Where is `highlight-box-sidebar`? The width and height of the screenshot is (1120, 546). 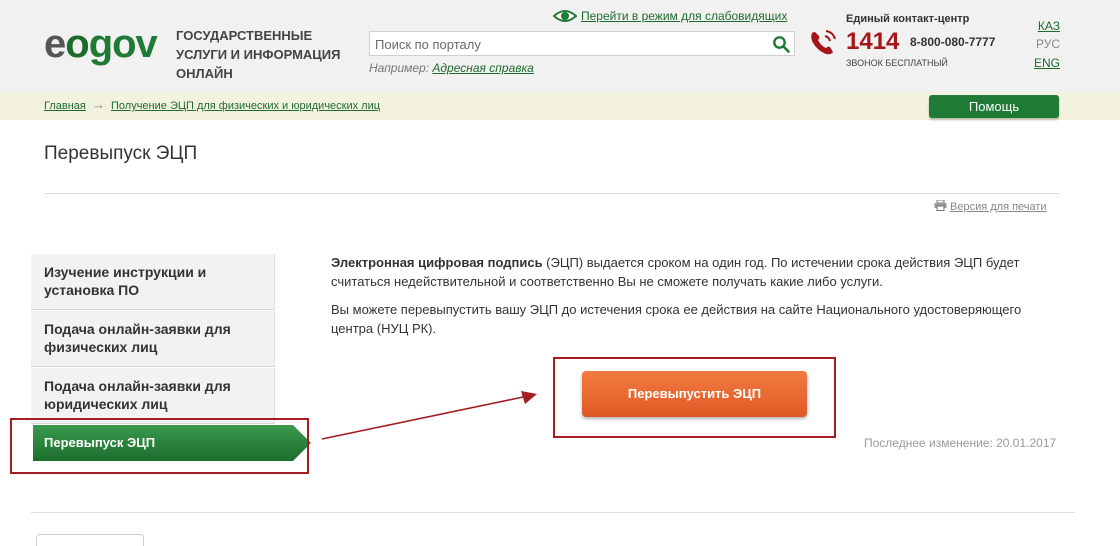
highlight-box-sidebar is located at coordinates (159, 446).